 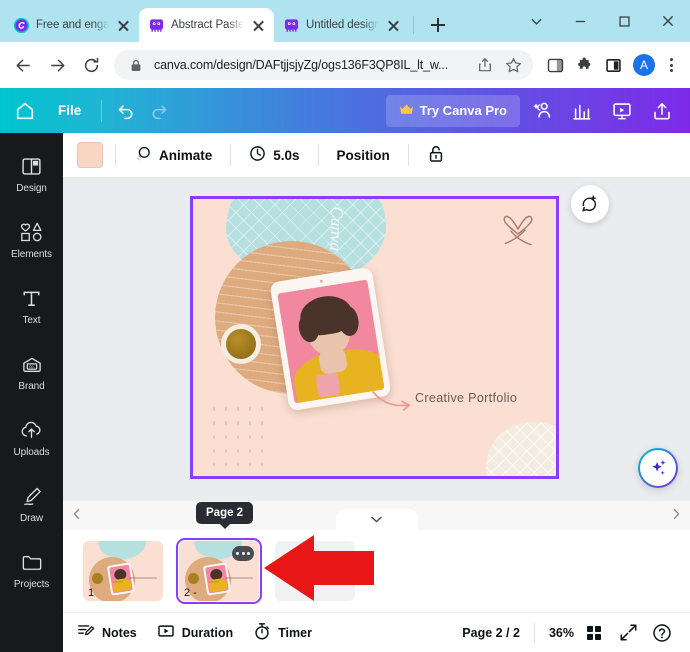 I want to click on chevron-right-icon, so click(x=676, y=516).